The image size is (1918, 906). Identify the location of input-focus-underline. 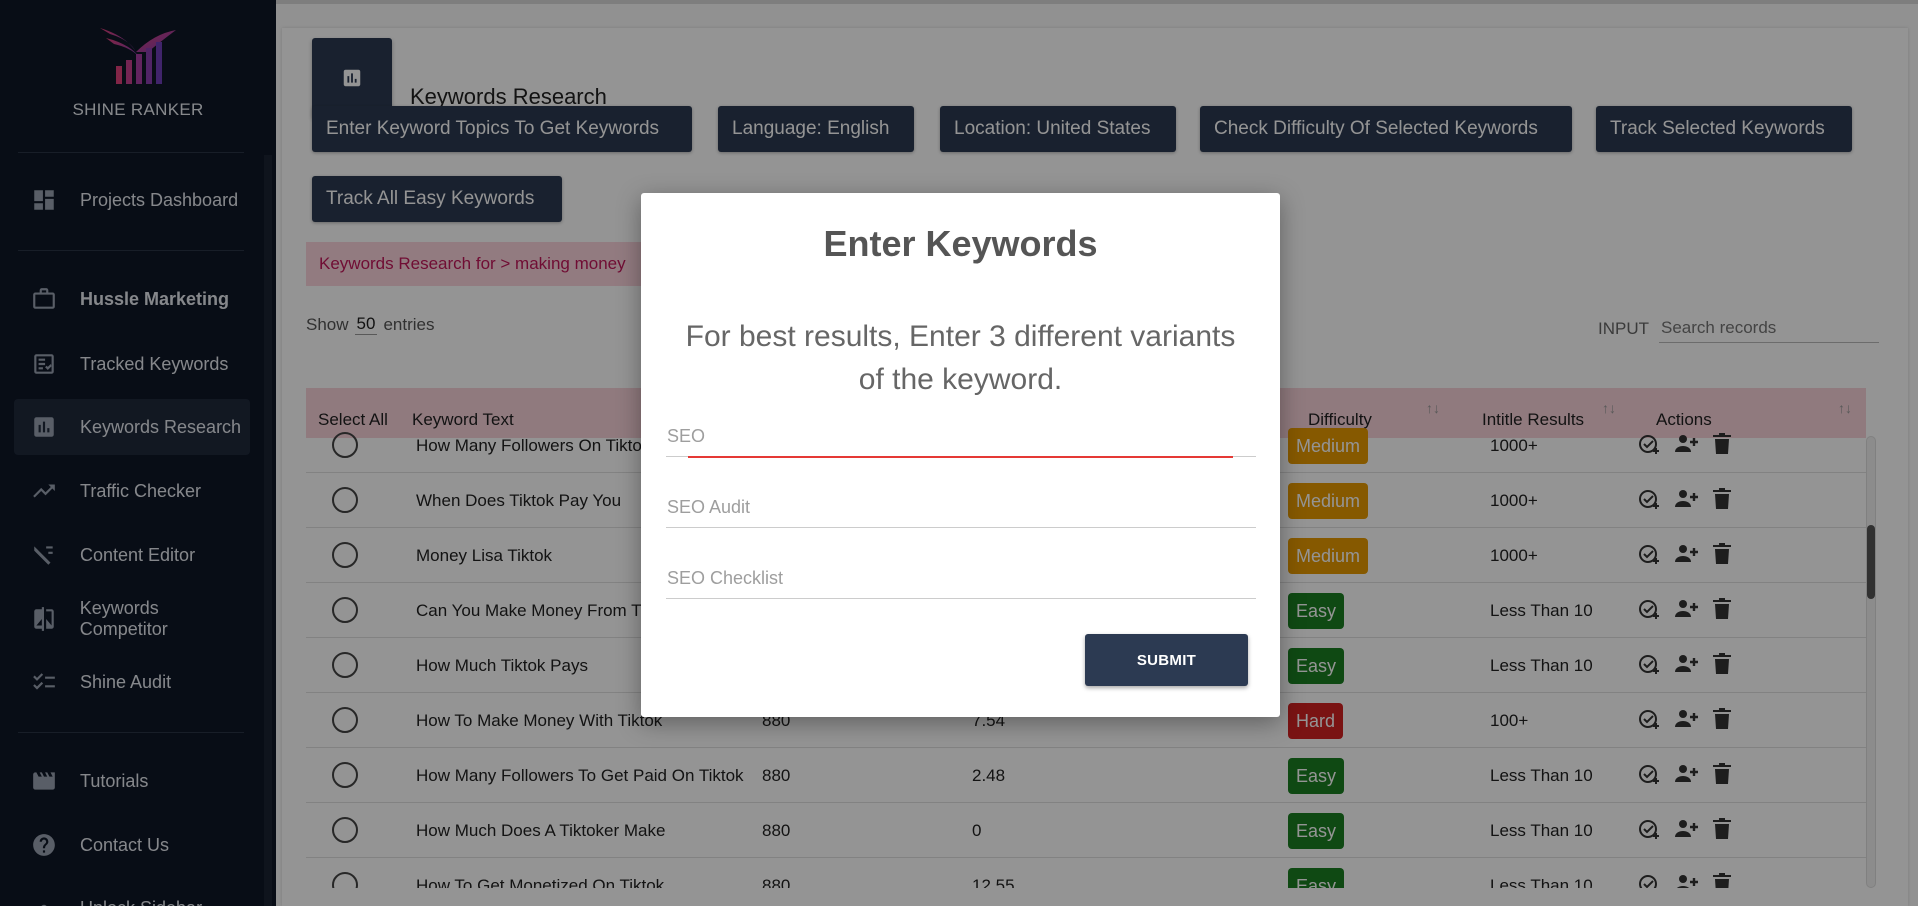
(960, 457).